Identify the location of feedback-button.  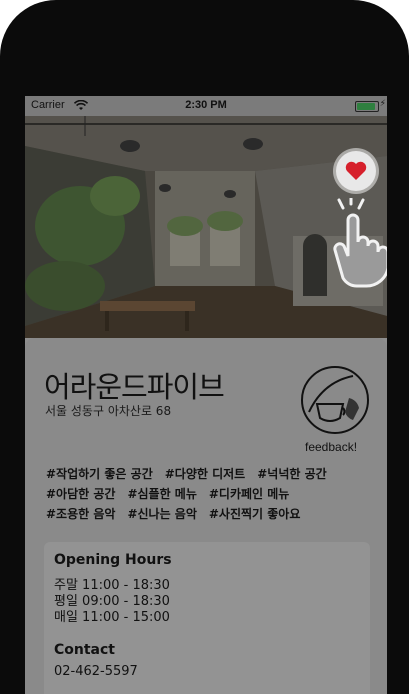
(335, 400).